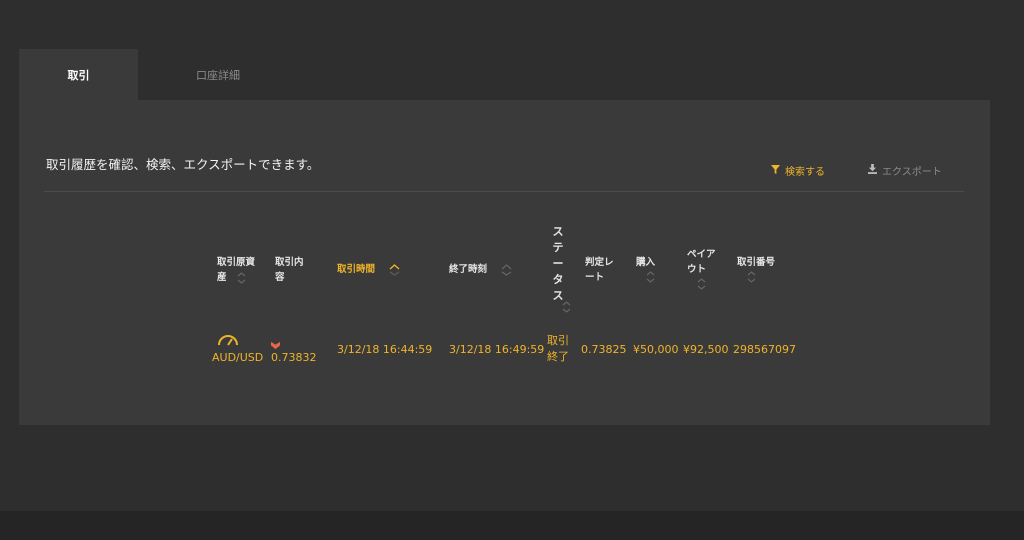 The width and height of the screenshot is (1024, 540). What do you see at coordinates (394, 269) in the screenshot?
I see `sort-active-icon` at bounding box center [394, 269].